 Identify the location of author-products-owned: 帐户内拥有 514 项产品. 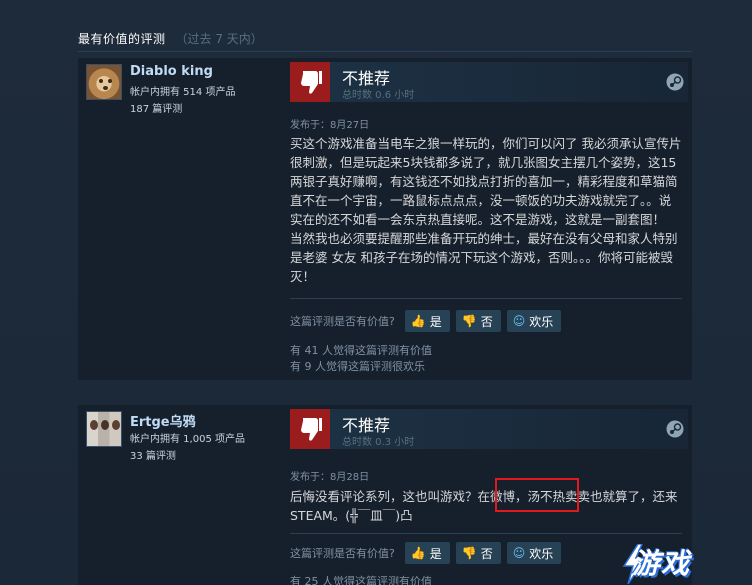
(183, 92).